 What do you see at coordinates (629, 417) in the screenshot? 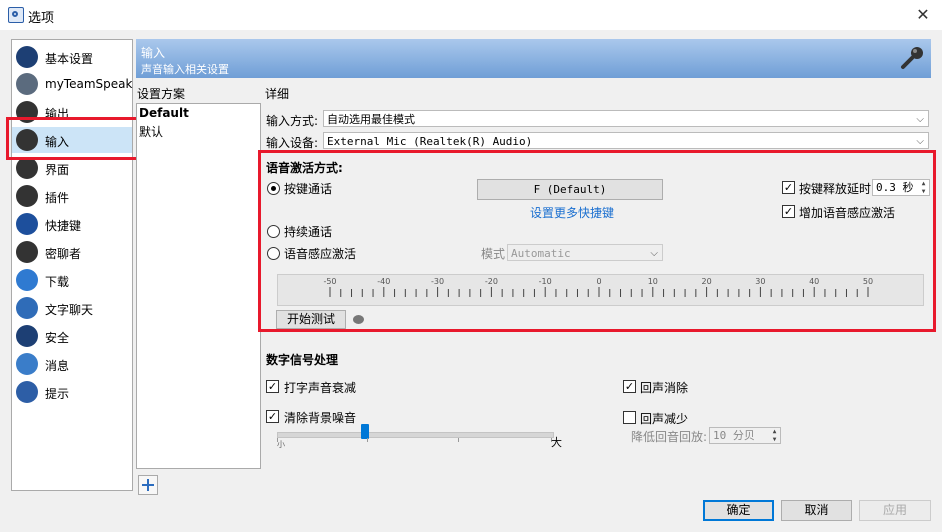
I see `echo-reduce-checkbox` at bounding box center [629, 417].